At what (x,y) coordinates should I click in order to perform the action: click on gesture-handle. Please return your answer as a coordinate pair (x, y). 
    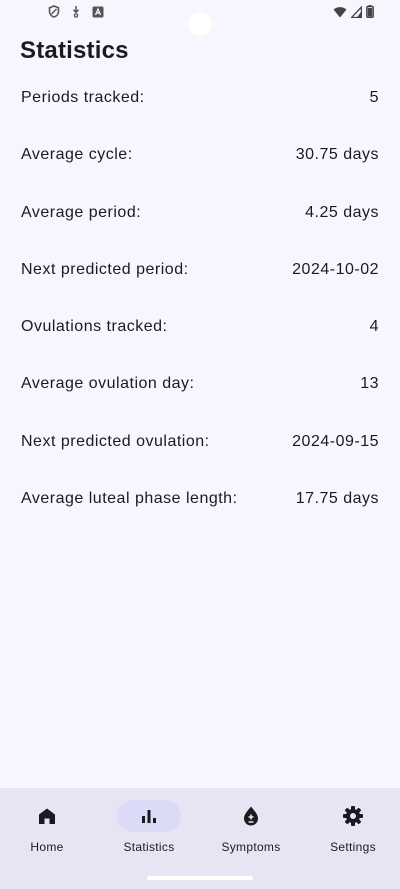
    Looking at the image, I should click on (200, 878).